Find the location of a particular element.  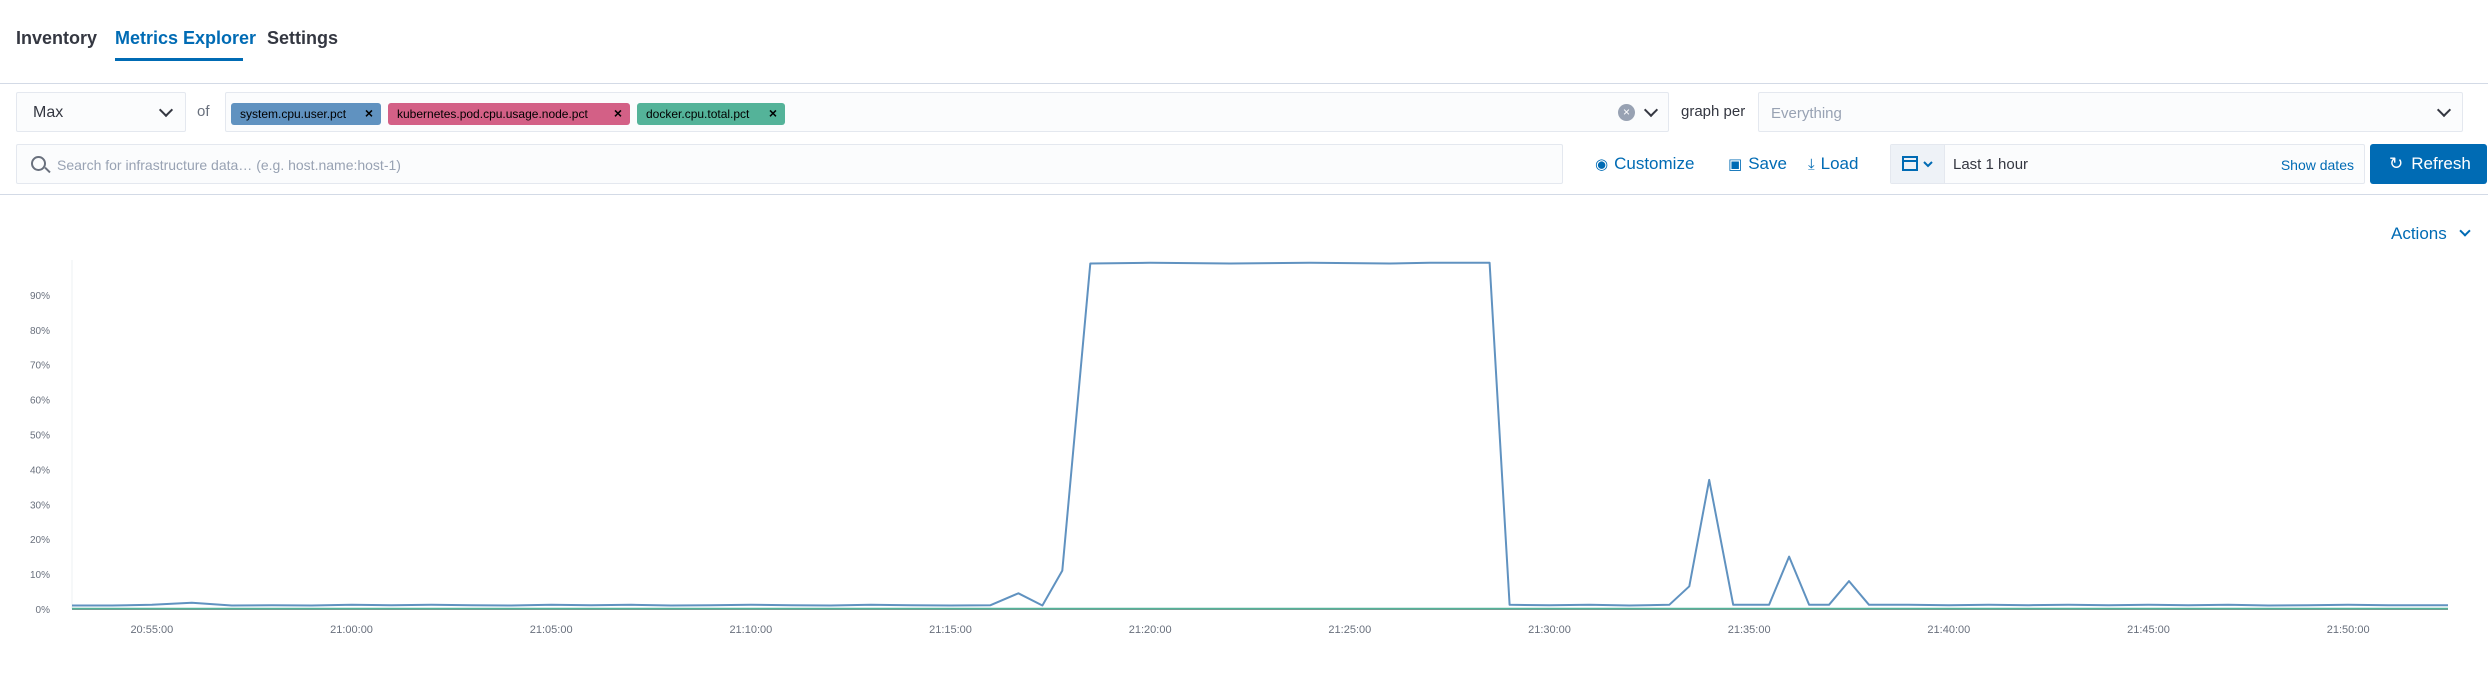

refresh-button: ↻ Refresh is located at coordinates (2428, 164).